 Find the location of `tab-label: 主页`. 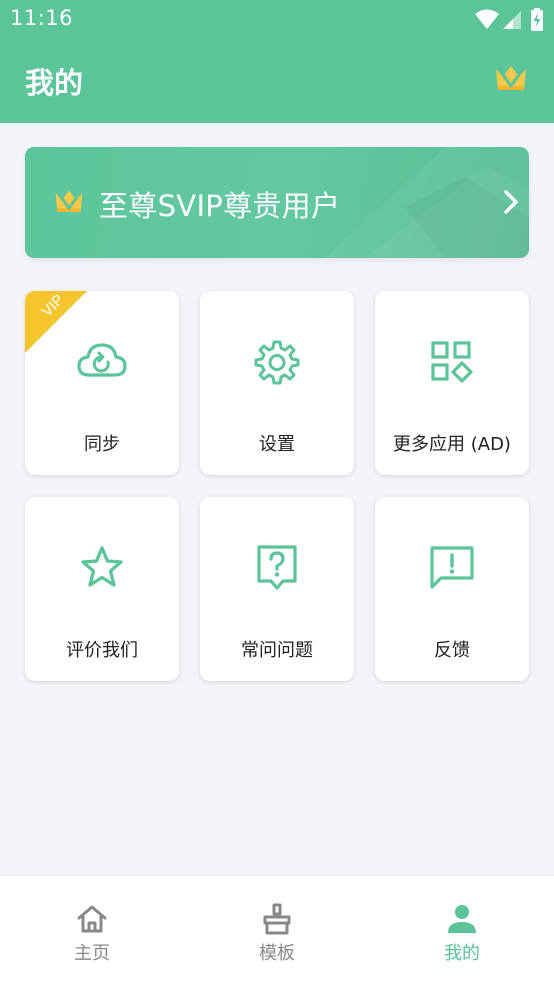

tab-label: 主页 is located at coordinates (92, 953).